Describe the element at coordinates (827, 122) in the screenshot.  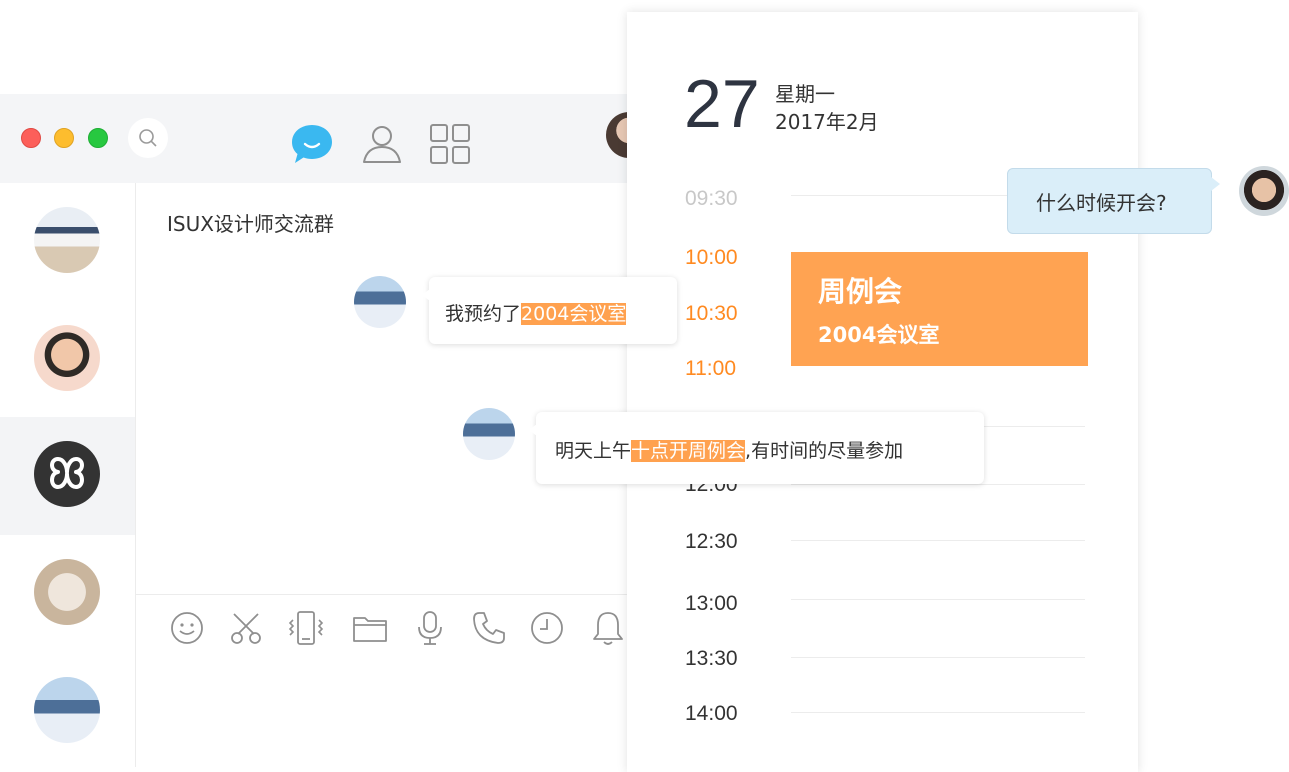
I see `calendar-year-month: 2017年2月` at that location.